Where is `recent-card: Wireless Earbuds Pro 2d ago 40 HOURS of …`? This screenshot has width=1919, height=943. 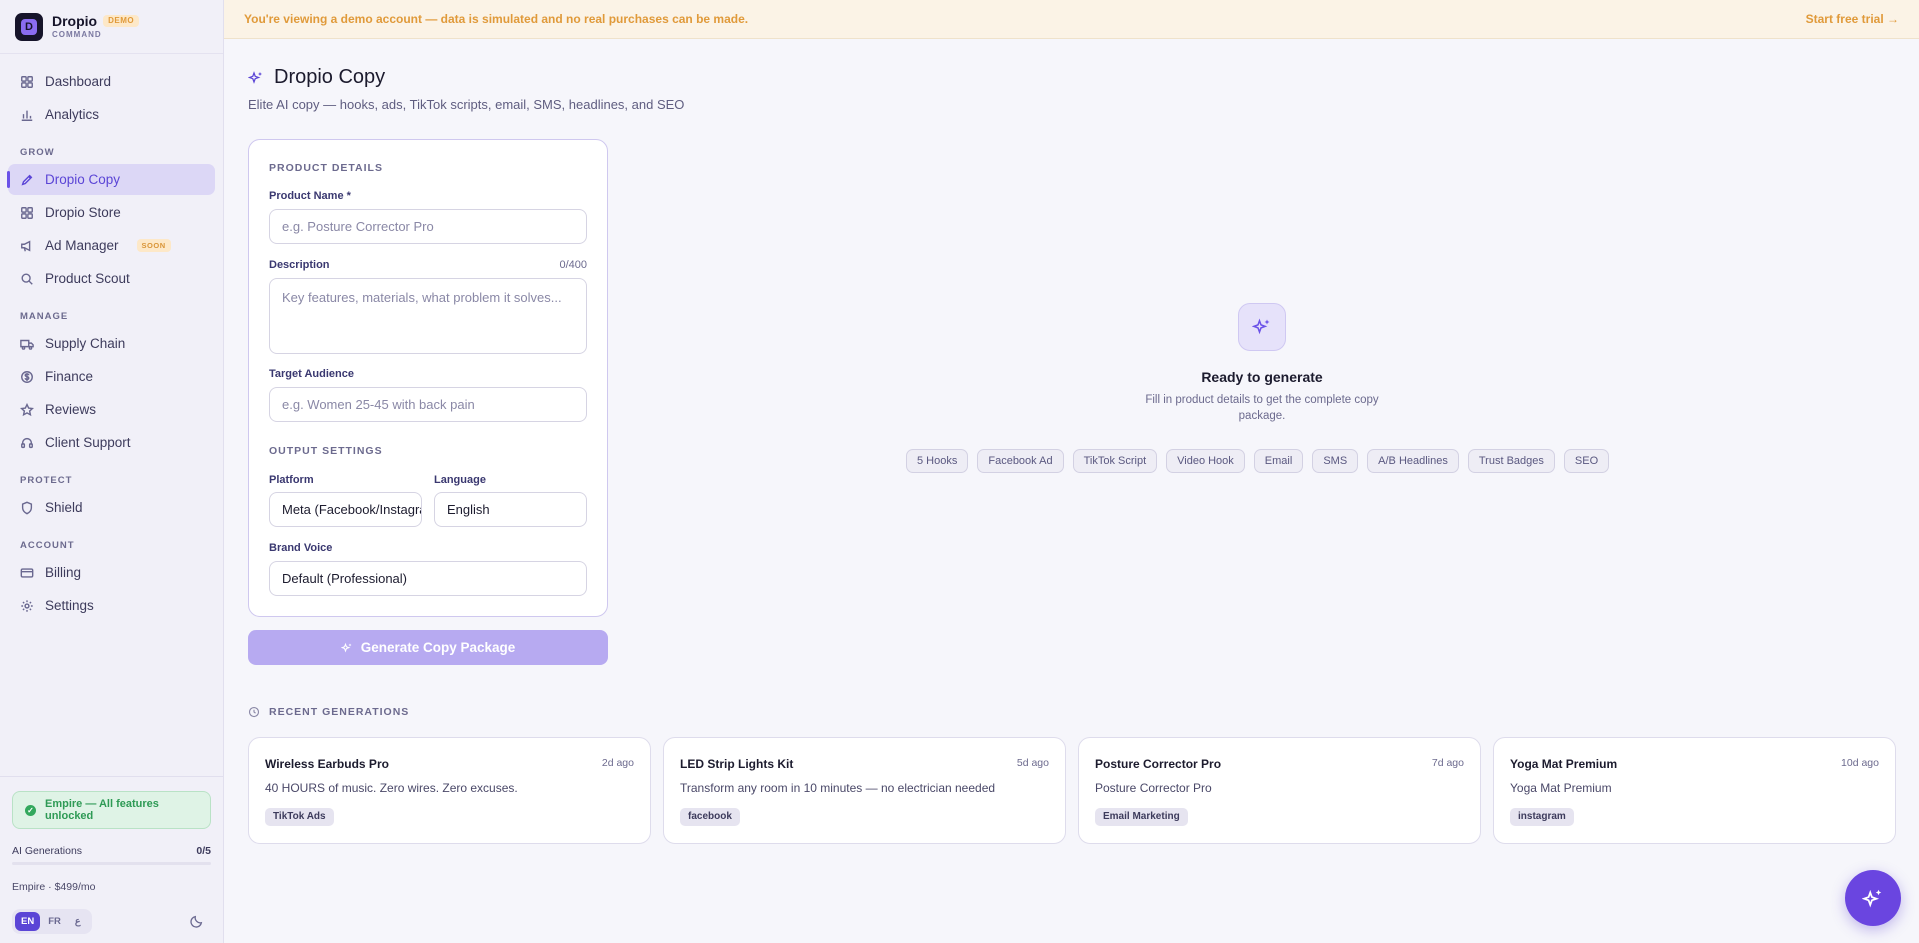 recent-card: Wireless Earbuds Pro 2d ago 40 HOURS of … is located at coordinates (449, 790).